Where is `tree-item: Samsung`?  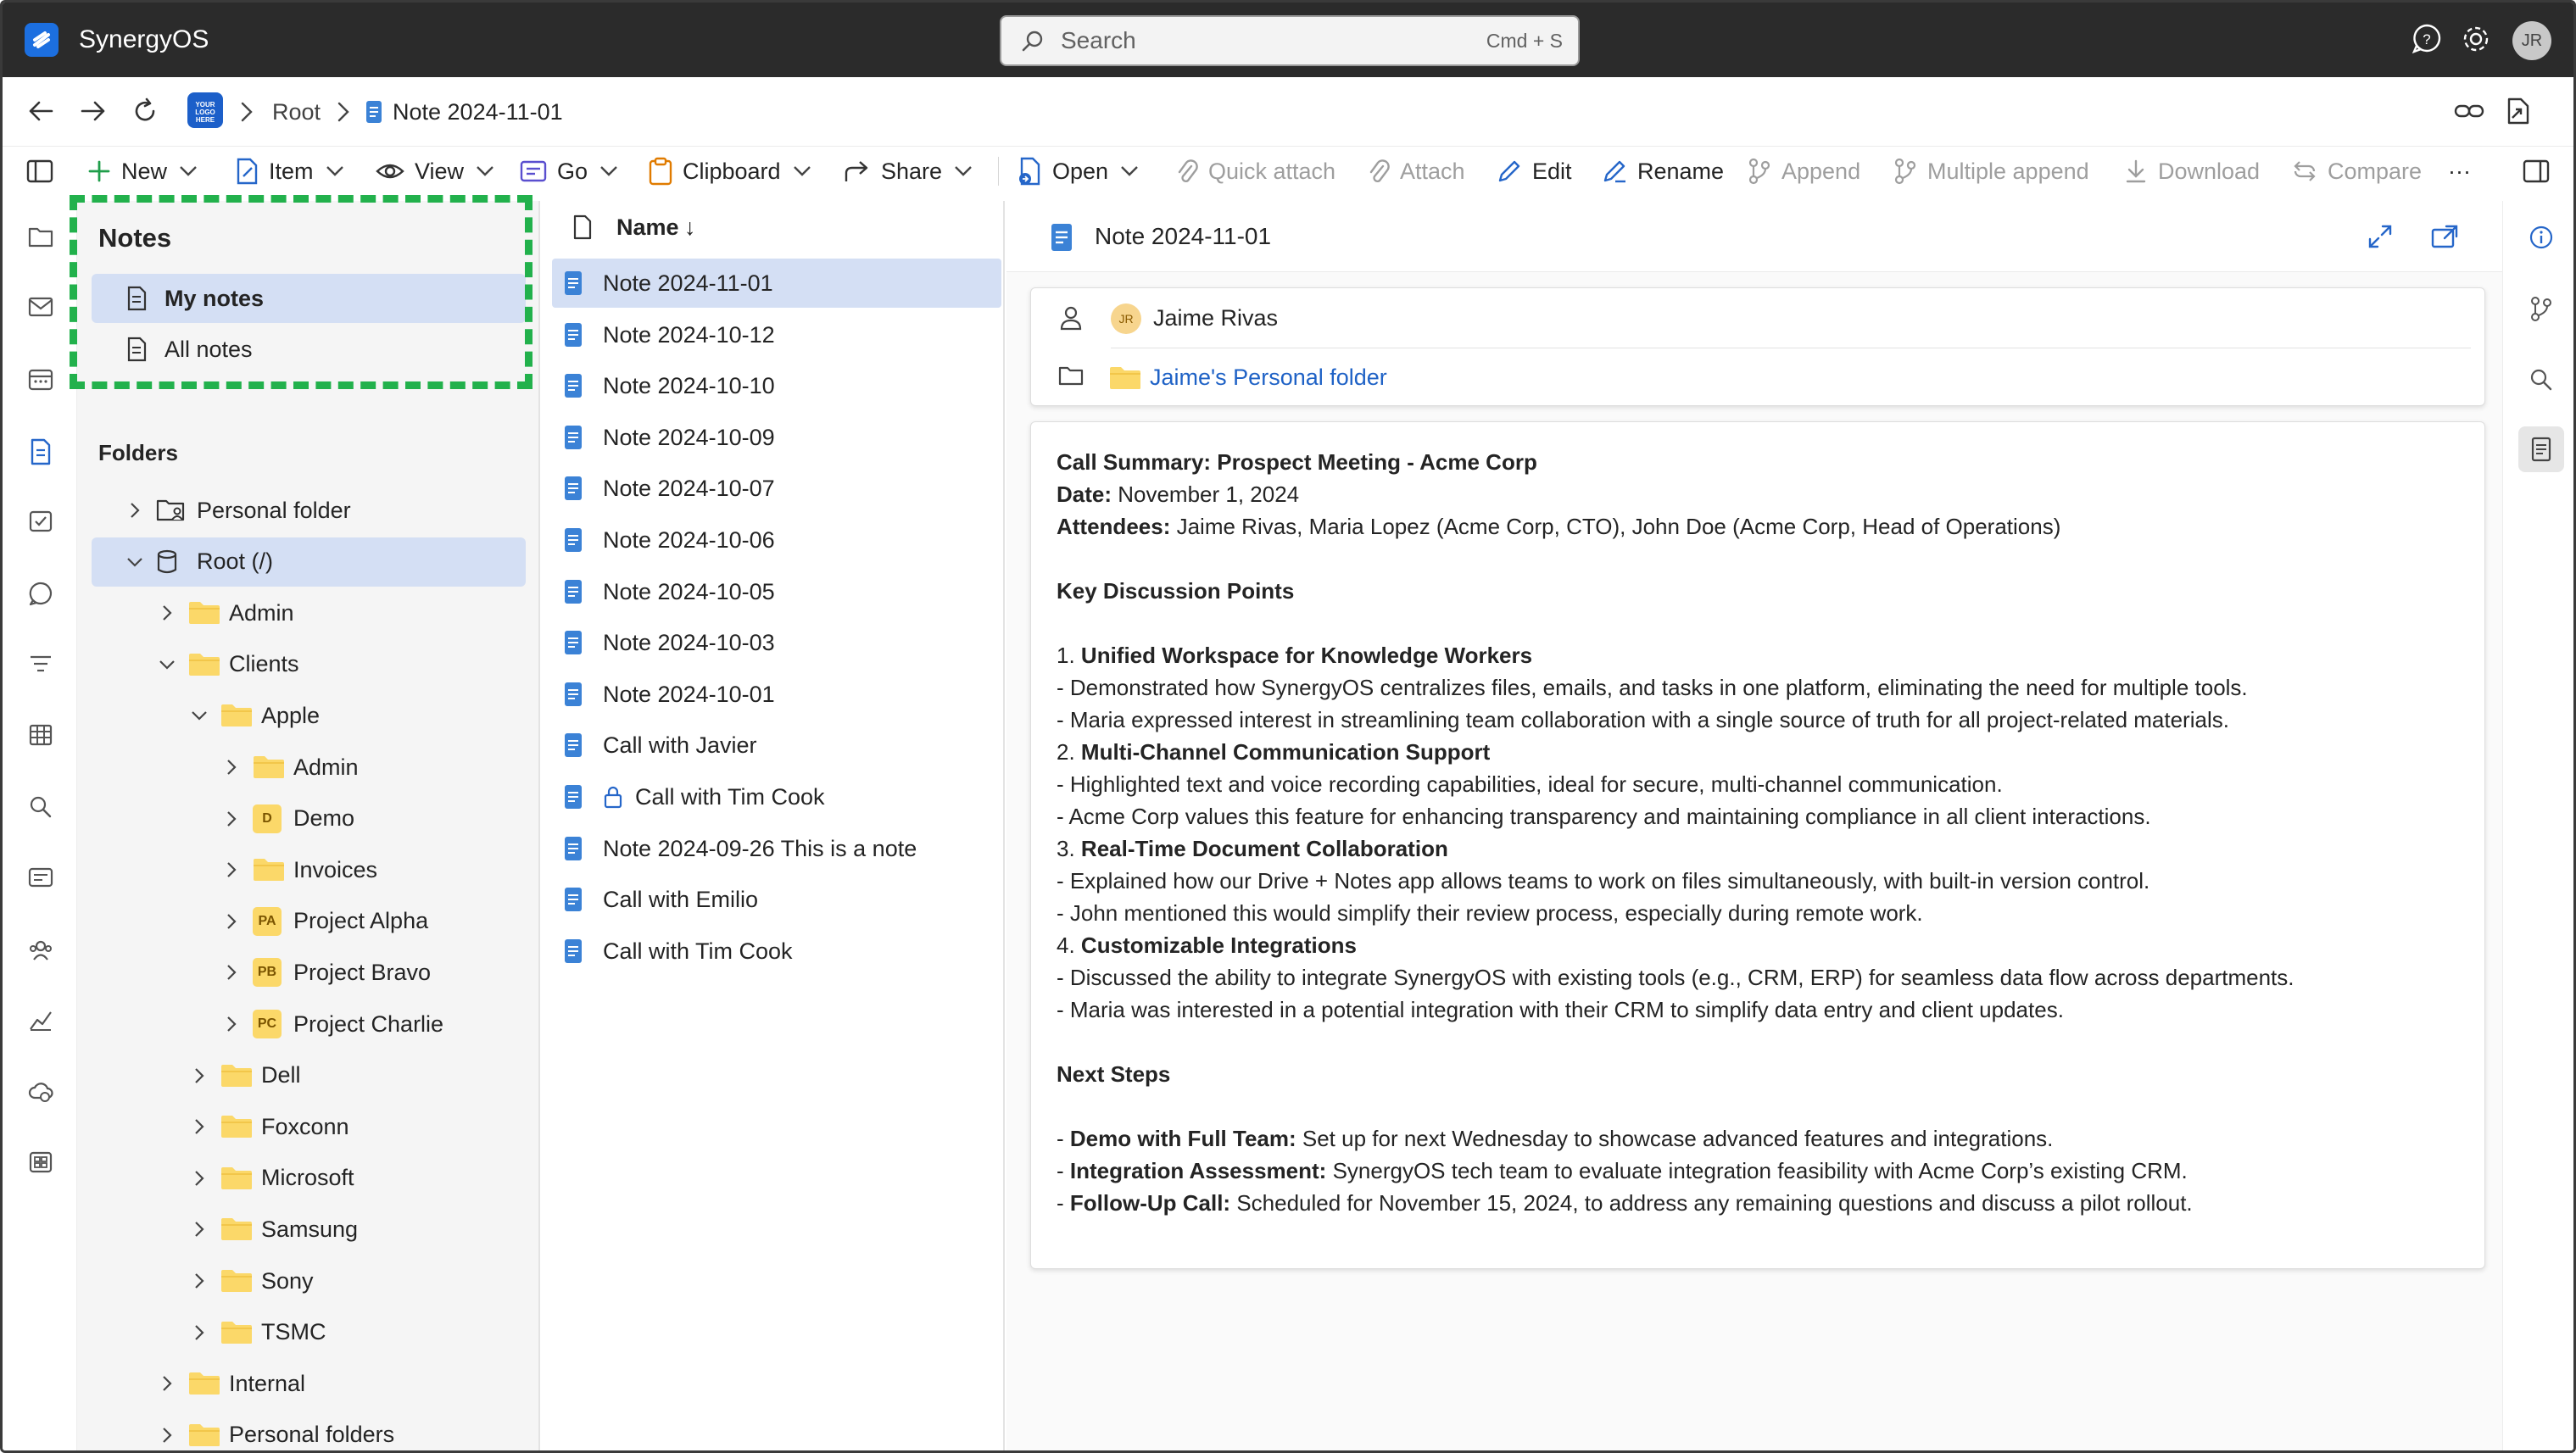
tree-item: Samsung is located at coordinates (309, 1229).